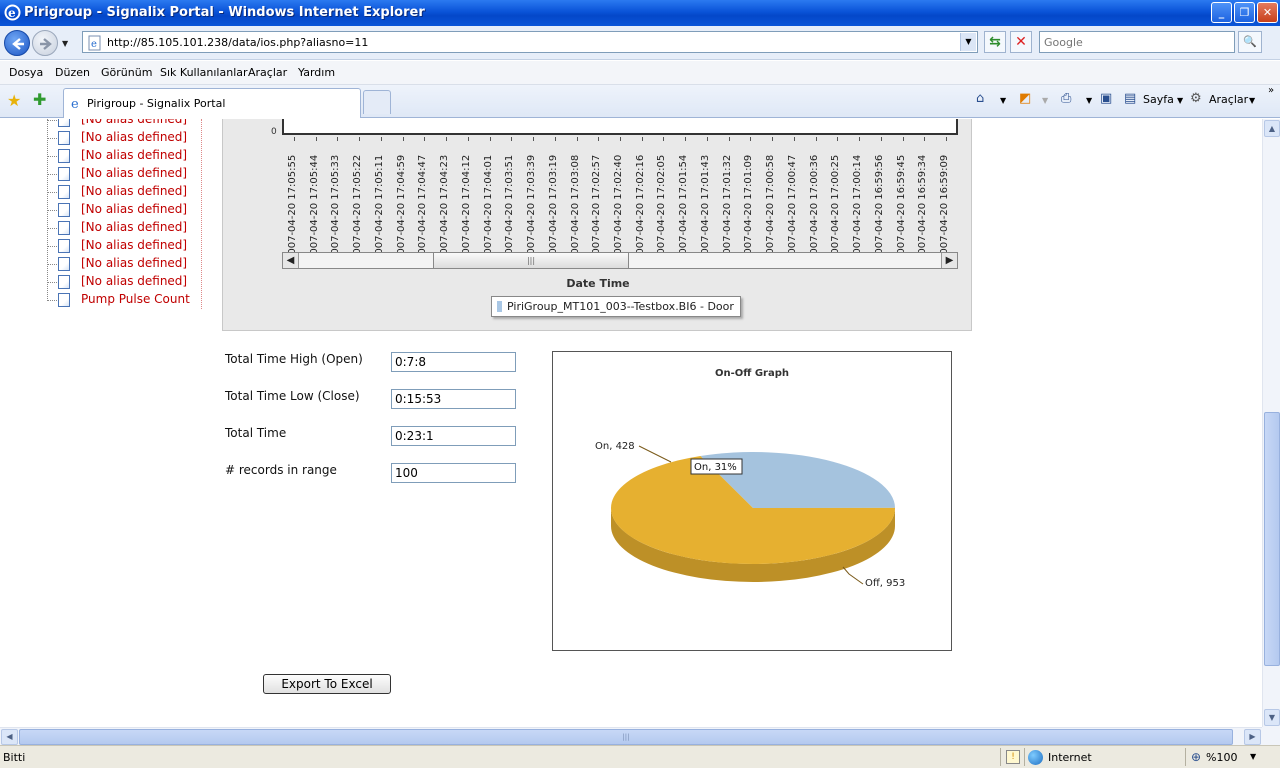 The image size is (1280, 768). Describe the element at coordinates (1196, 757) in the screenshot. I see `zoom-icon: ⊕` at that location.